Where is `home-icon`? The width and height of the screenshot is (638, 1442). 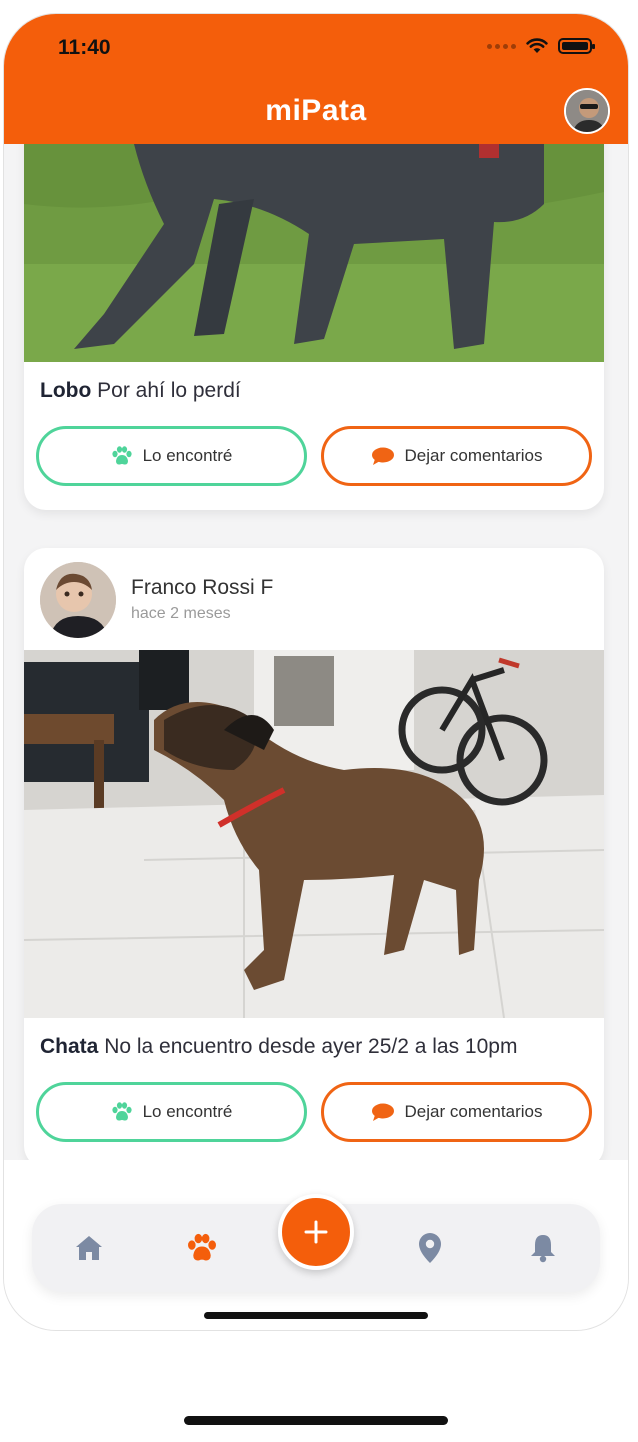
home-icon is located at coordinates (88, 1248).